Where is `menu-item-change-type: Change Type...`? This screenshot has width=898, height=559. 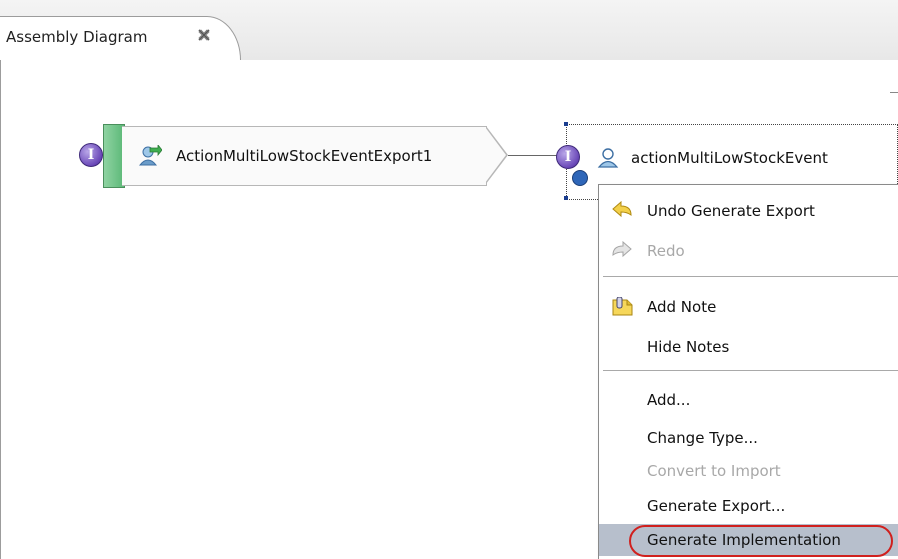 menu-item-change-type: Change Type... is located at coordinates (748, 438).